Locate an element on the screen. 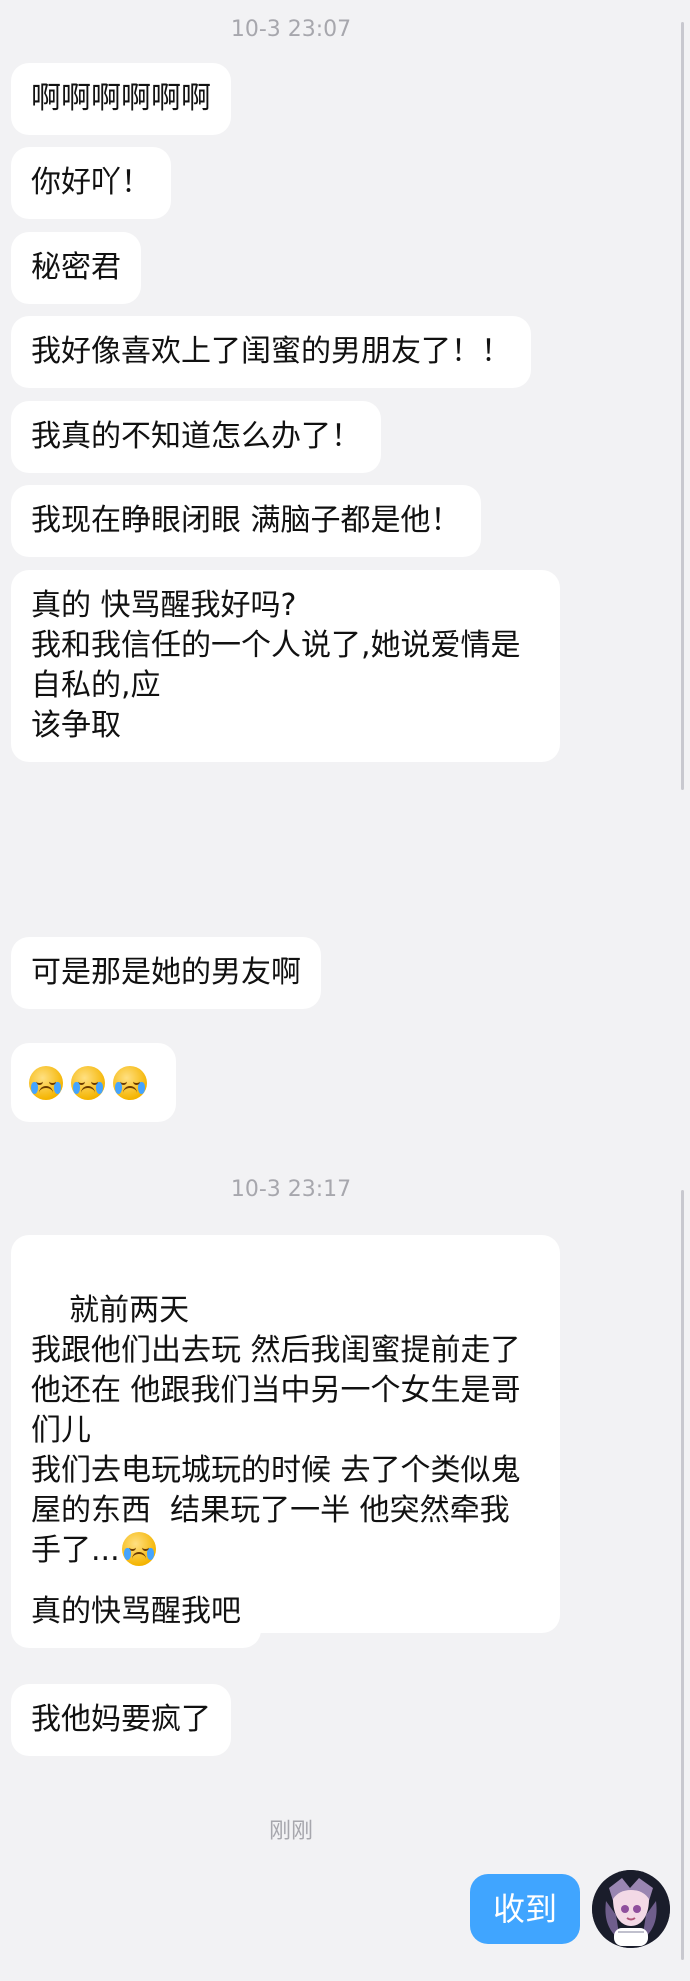 The height and width of the screenshot is (1981, 690). message-bubble-2: 你好吖！ is located at coordinates (91, 183).